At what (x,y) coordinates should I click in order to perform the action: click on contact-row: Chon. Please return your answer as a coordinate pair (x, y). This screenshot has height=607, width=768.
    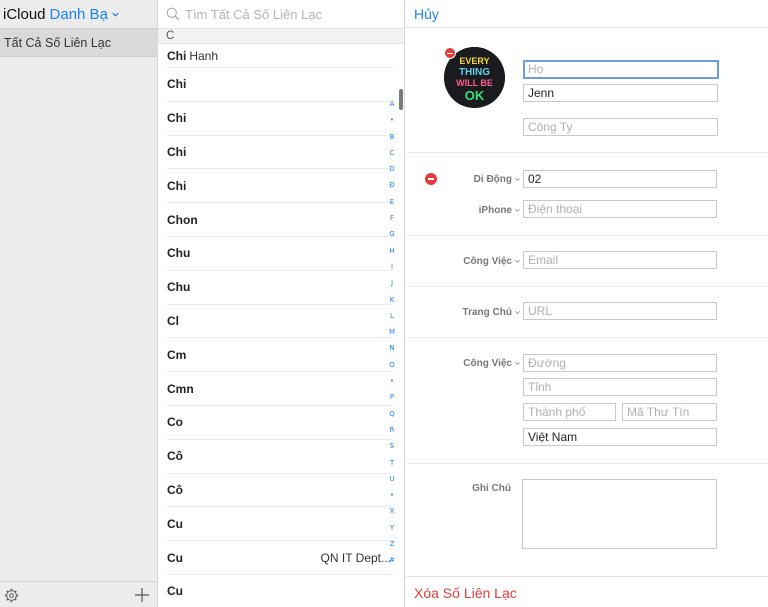
    Looking at the image, I should click on (280, 220).